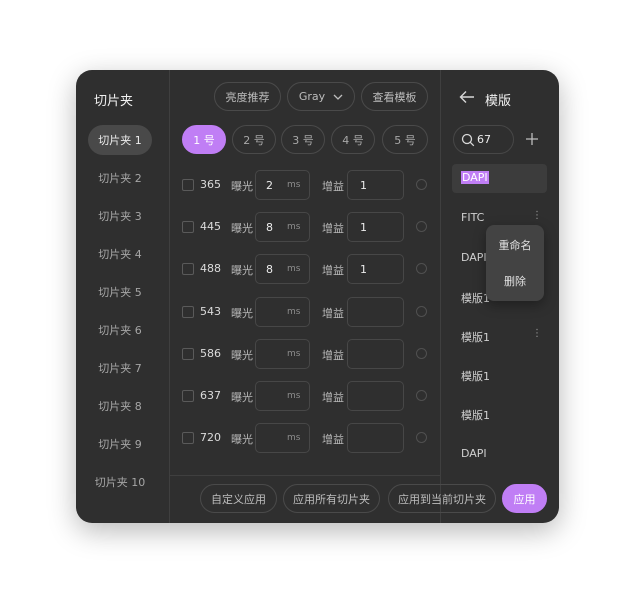 This screenshot has width=635, height=600. What do you see at coordinates (120, 254) in the screenshot?
I see `sidebar-item-4: 切片夹 4` at bounding box center [120, 254].